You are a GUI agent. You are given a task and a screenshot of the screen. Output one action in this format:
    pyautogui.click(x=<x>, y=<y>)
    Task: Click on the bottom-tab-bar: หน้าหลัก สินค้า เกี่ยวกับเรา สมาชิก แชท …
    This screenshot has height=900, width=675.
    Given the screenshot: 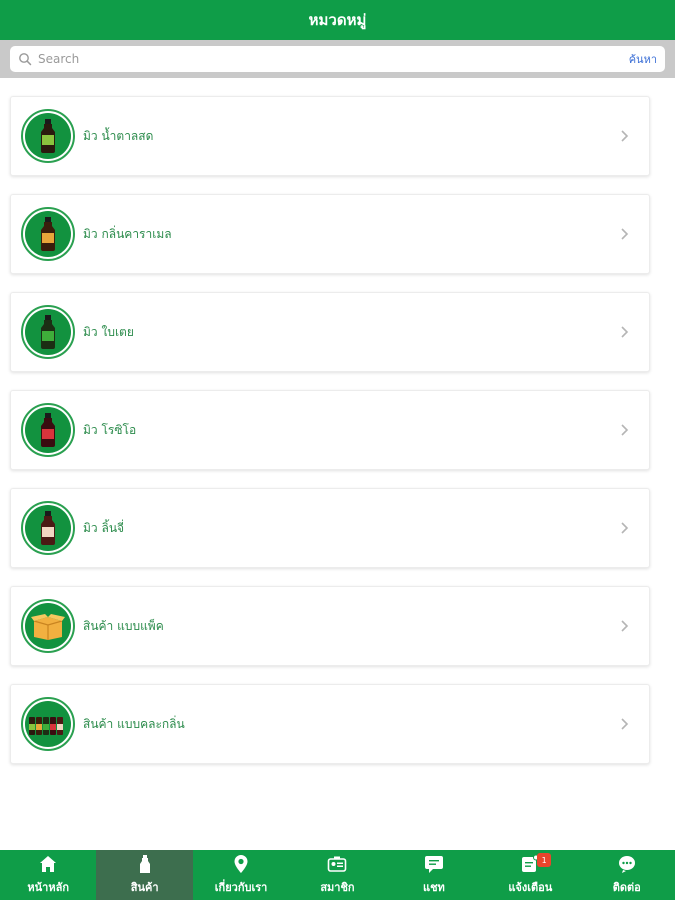 What is the action you would take?
    pyautogui.click(x=337, y=875)
    